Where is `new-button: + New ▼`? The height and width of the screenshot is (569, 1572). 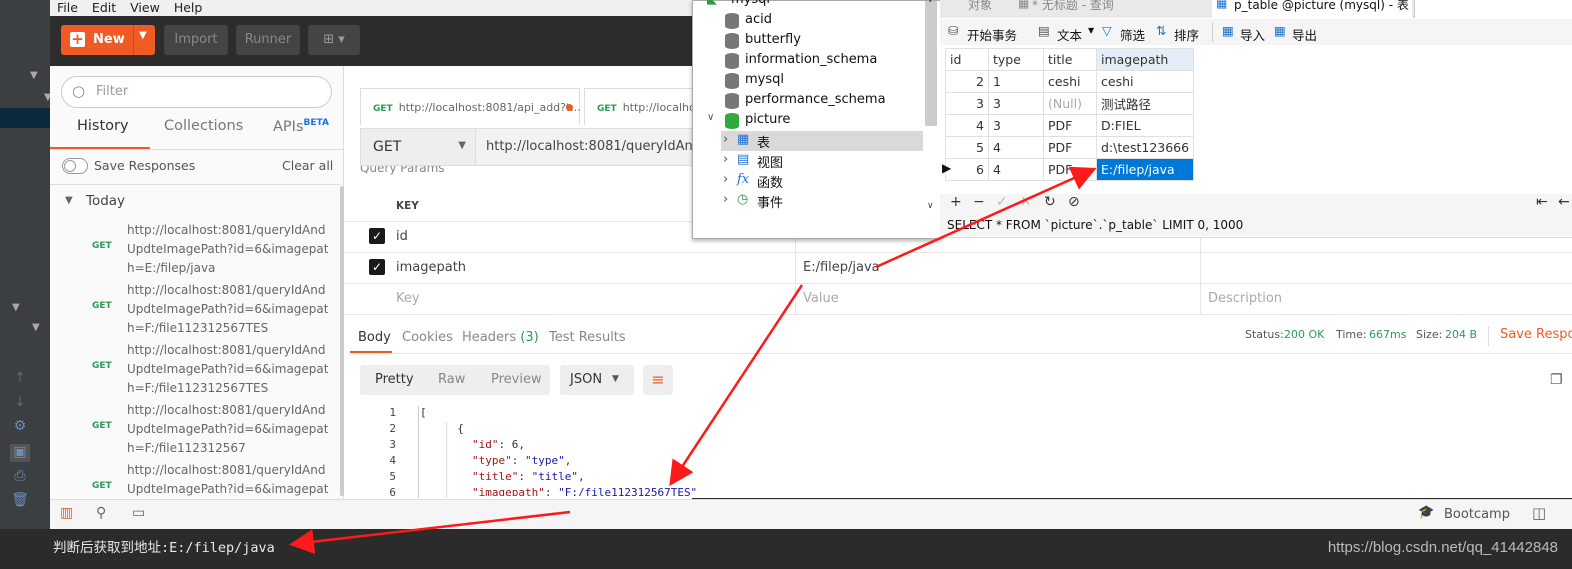 new-button: + New ▼ is located at coordinates (108, 40).